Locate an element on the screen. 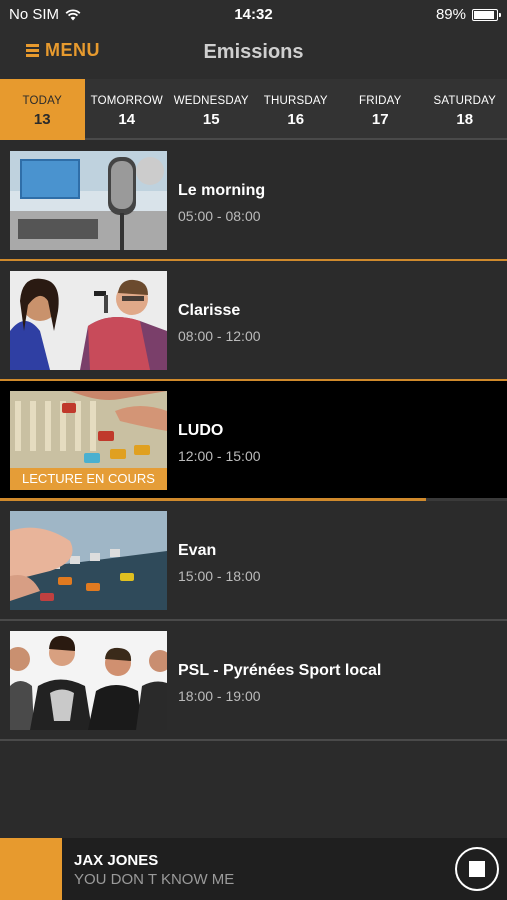  show-title: Le morning is located at coordinates (222, 190).